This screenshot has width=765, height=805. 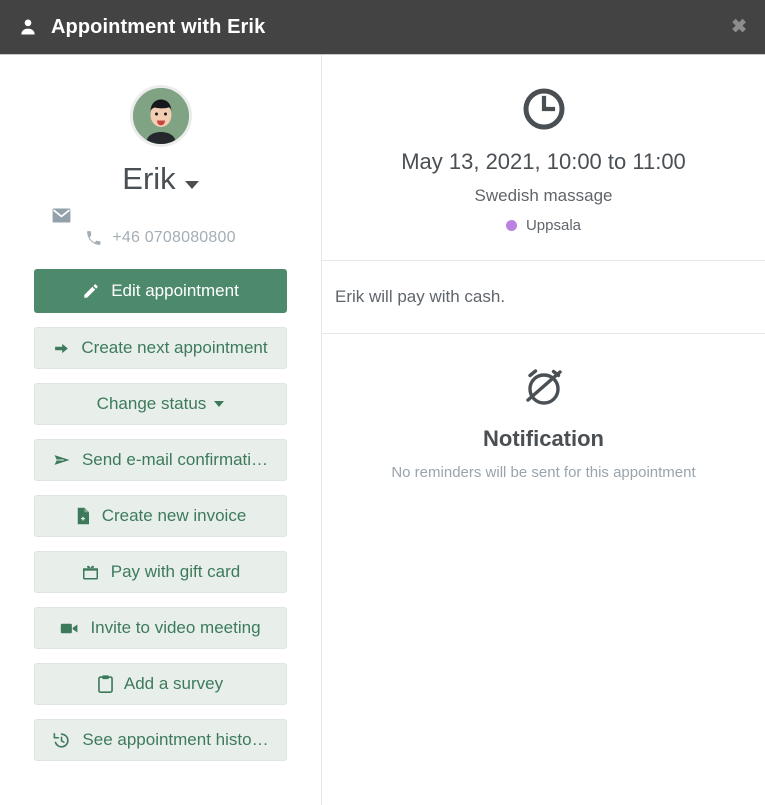 I want to click on button-label: Invite to video meeting, so click(x=175, y=627).